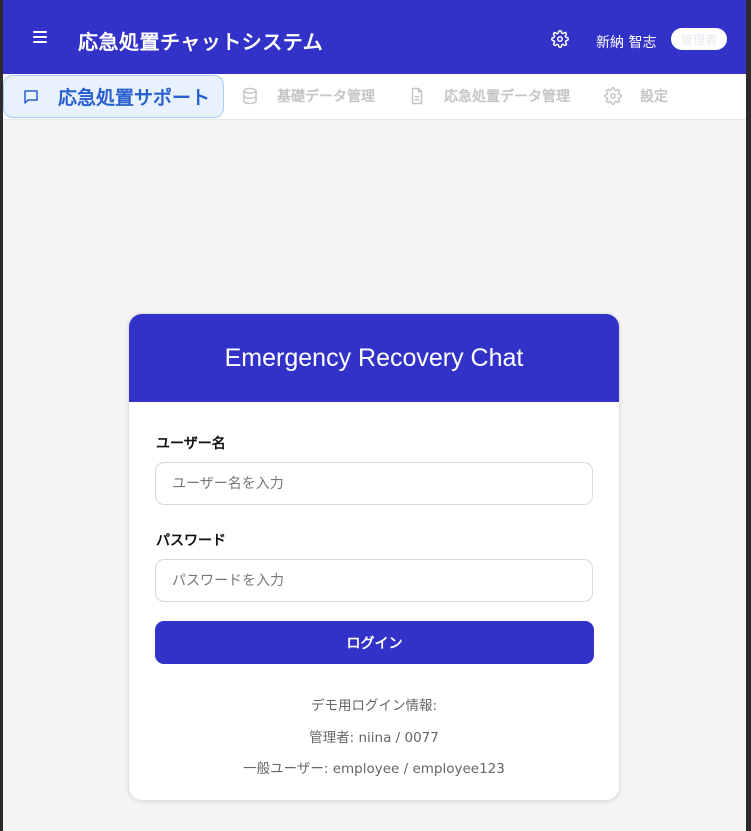  Describe the element at coordinates (374, 738) in the screenshot. I see `demo-admin-credentials: 管理者: niina / 0077` at that location.